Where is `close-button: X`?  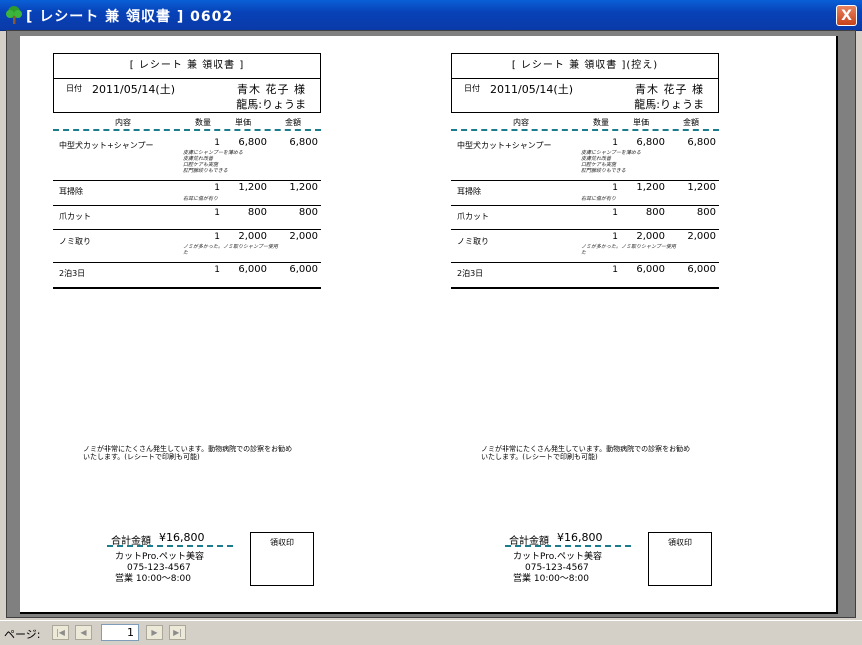 close-button: X is located at coordinates (846, 15).